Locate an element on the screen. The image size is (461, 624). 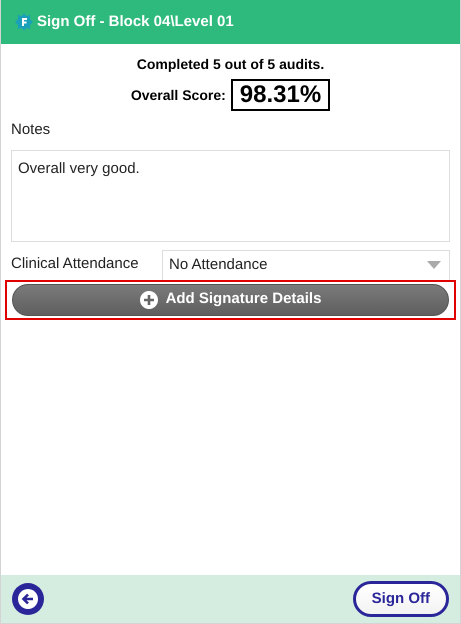
completion-text: Completed 5 out of 5 audits. is located at coordinates (230, 64).